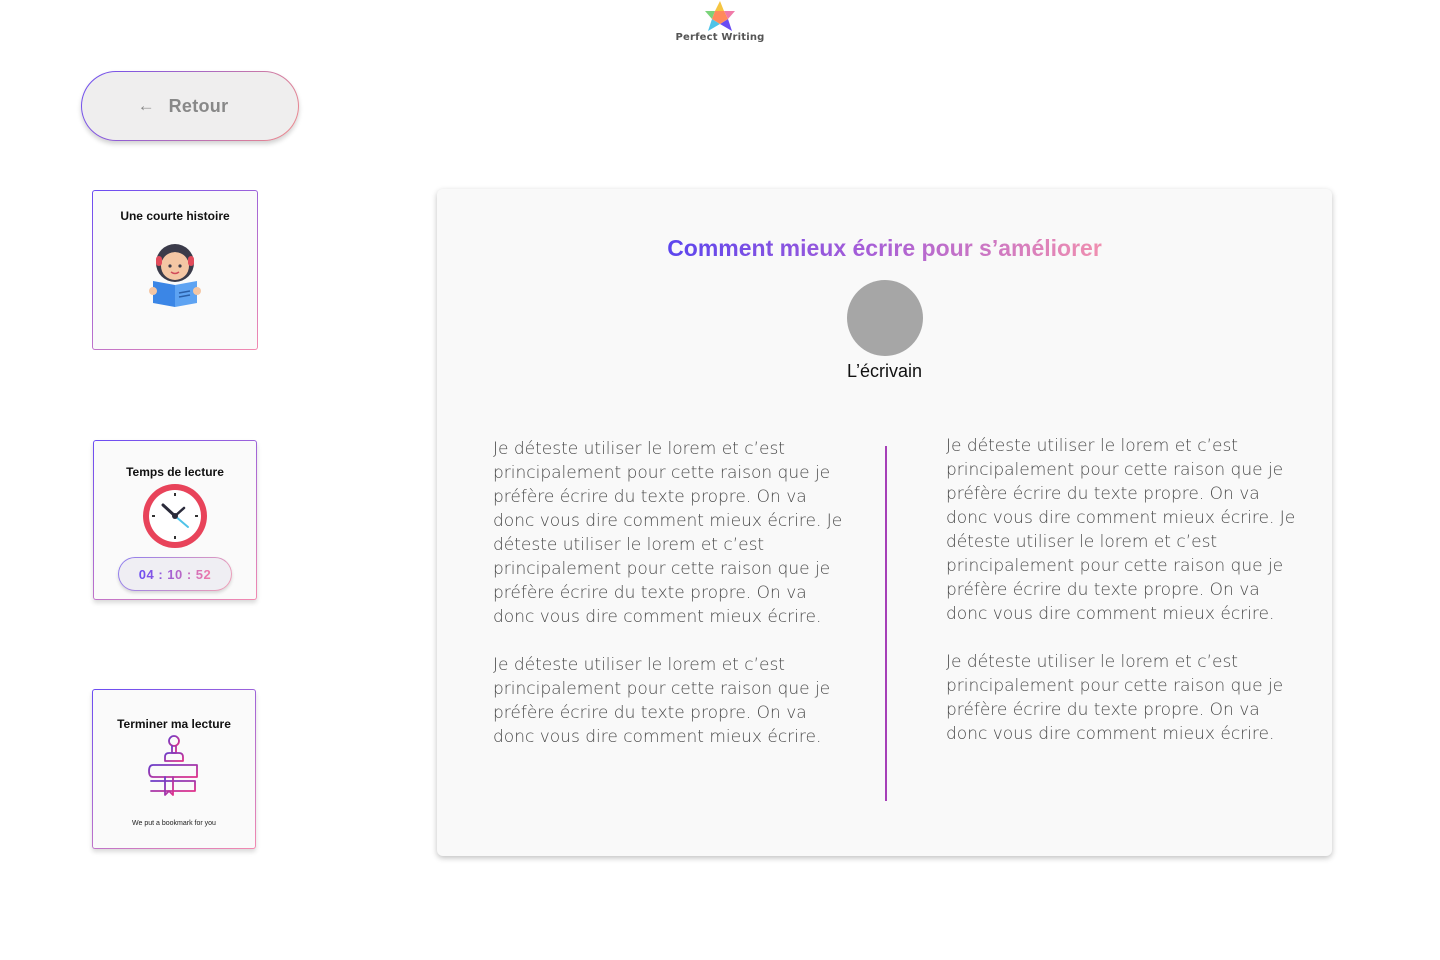  Describe the element at coordinates (175, 216) in the screenshot. I see `short-story-title: Une courte histoire` at that location.